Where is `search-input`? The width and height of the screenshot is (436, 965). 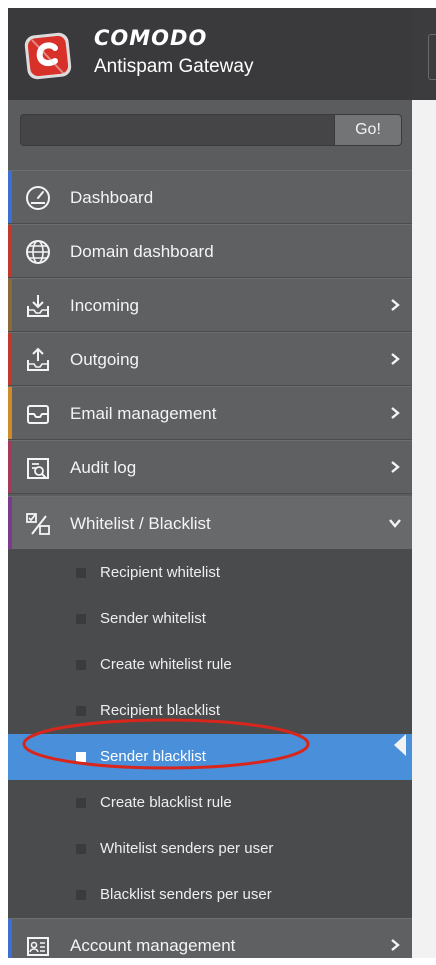
search-input is located at coordinates (177, 130).